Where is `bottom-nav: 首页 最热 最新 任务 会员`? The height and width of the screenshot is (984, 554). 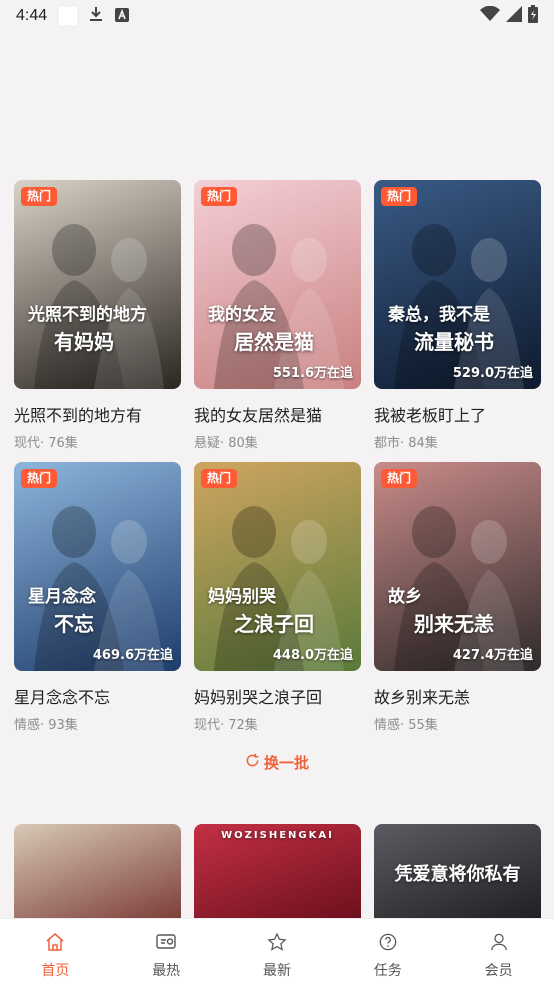
bottom-nav: 首页 最热 最新 任务 会员 is located at coordinates (277, 951).